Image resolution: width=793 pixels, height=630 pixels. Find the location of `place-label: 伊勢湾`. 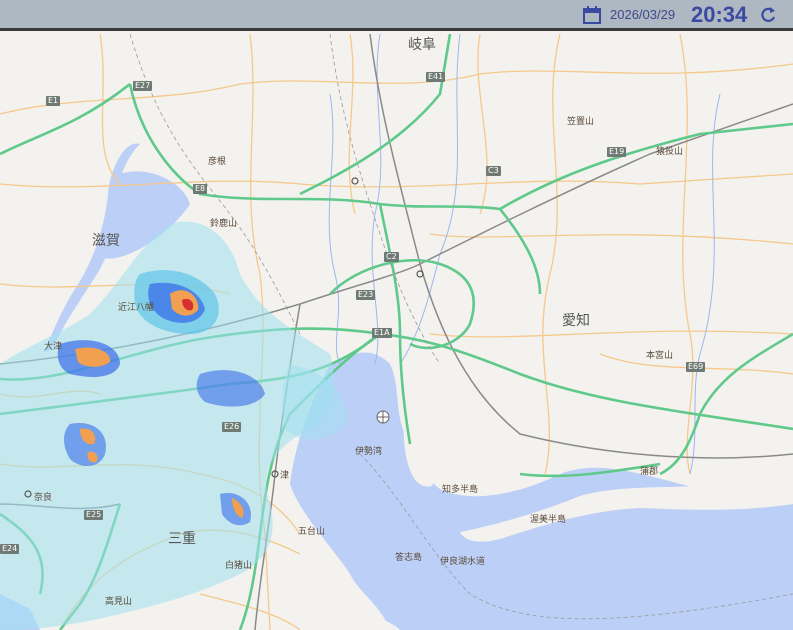

place-label: 伊勢湾 is located at coordinates (369, 452).